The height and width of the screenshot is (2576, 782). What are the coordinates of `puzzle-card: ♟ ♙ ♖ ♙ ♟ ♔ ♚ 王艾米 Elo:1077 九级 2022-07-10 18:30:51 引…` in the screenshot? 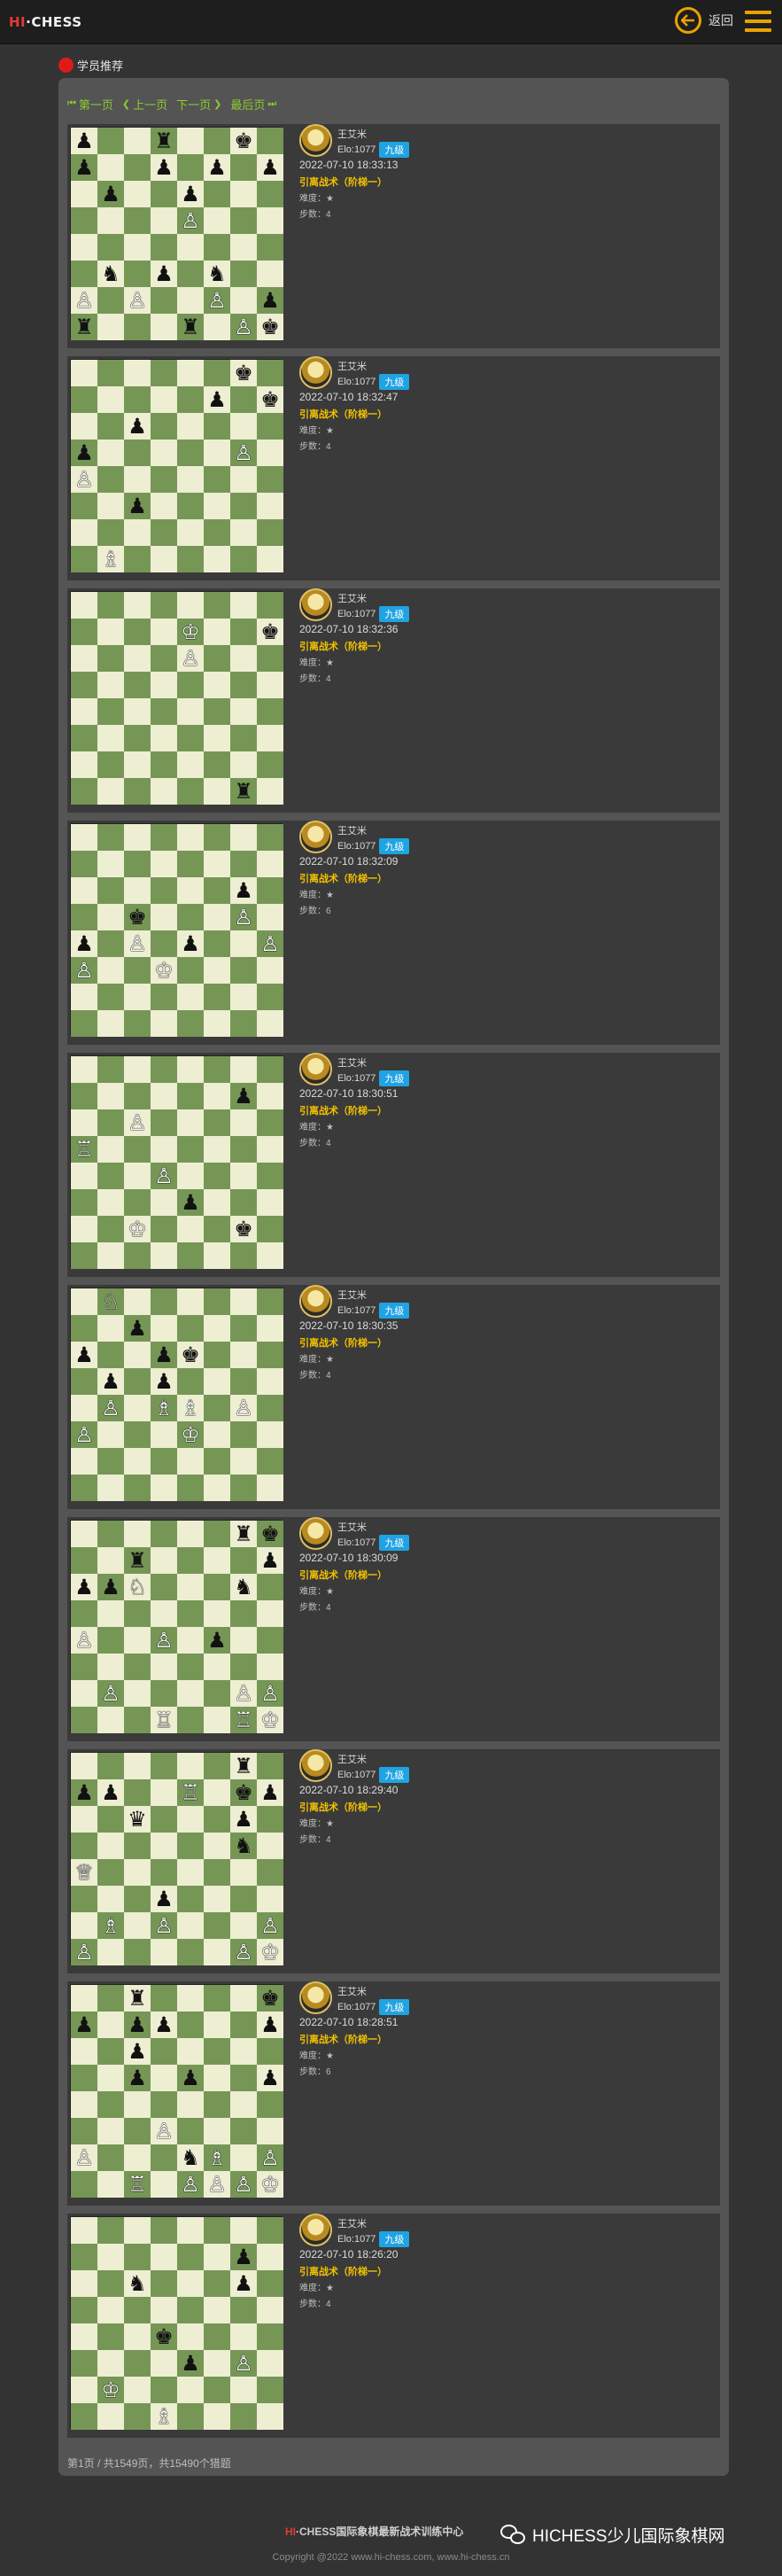 It's located at (393, 1165).